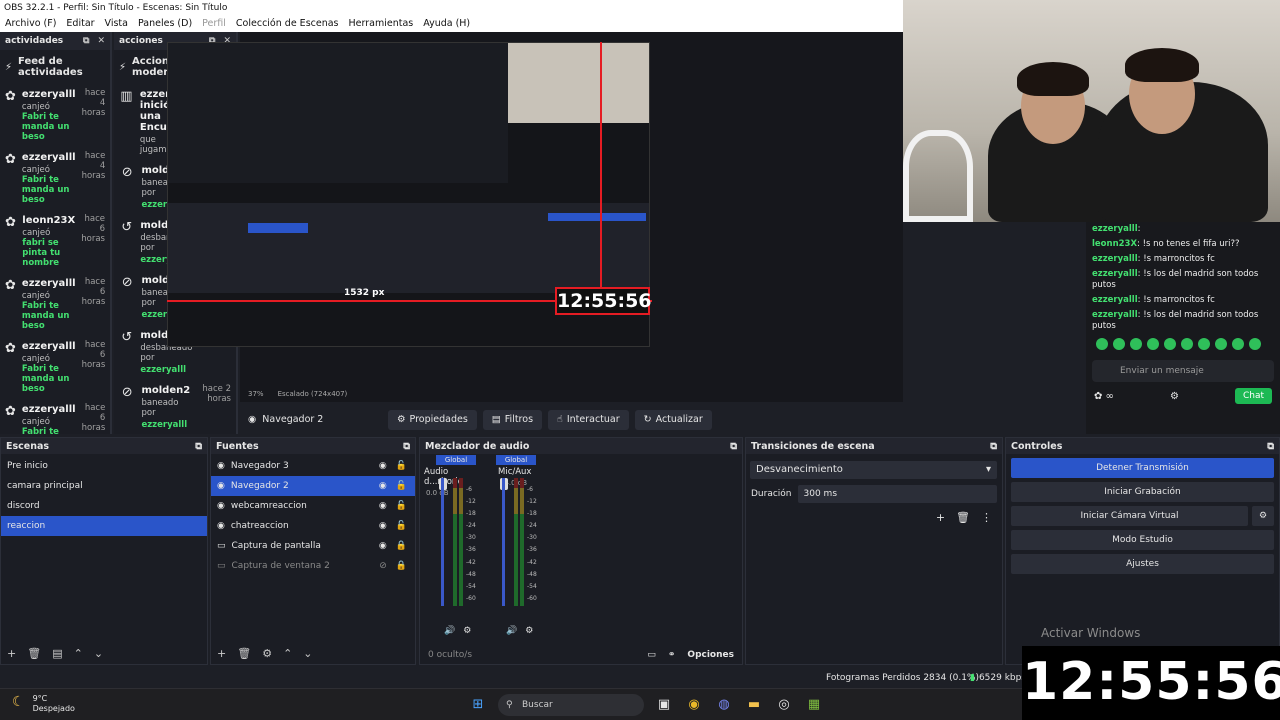 The height and width of the screenshot is (720, 1280). I want to click on menu-archivo: Archivo (F), so click(30, 24).